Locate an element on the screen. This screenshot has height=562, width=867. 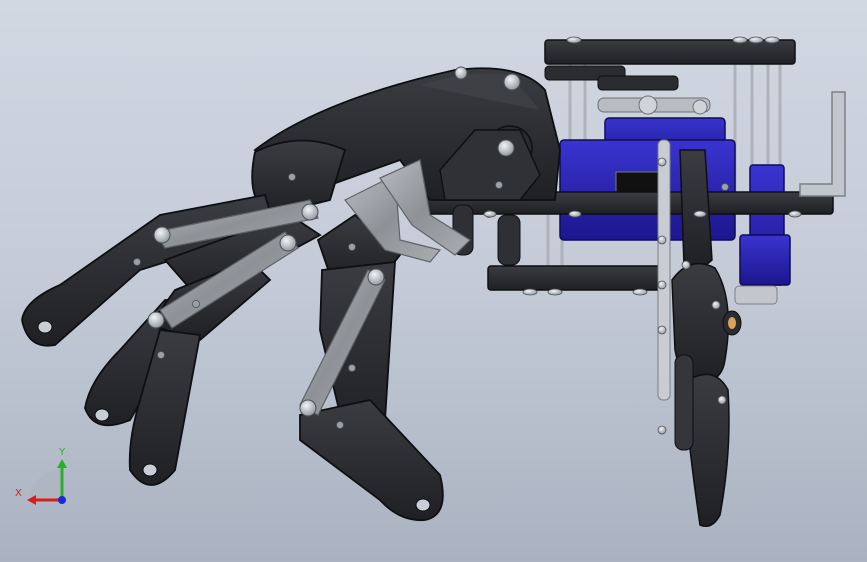
y-axis-label: Y is located at coordinates (62, 452).